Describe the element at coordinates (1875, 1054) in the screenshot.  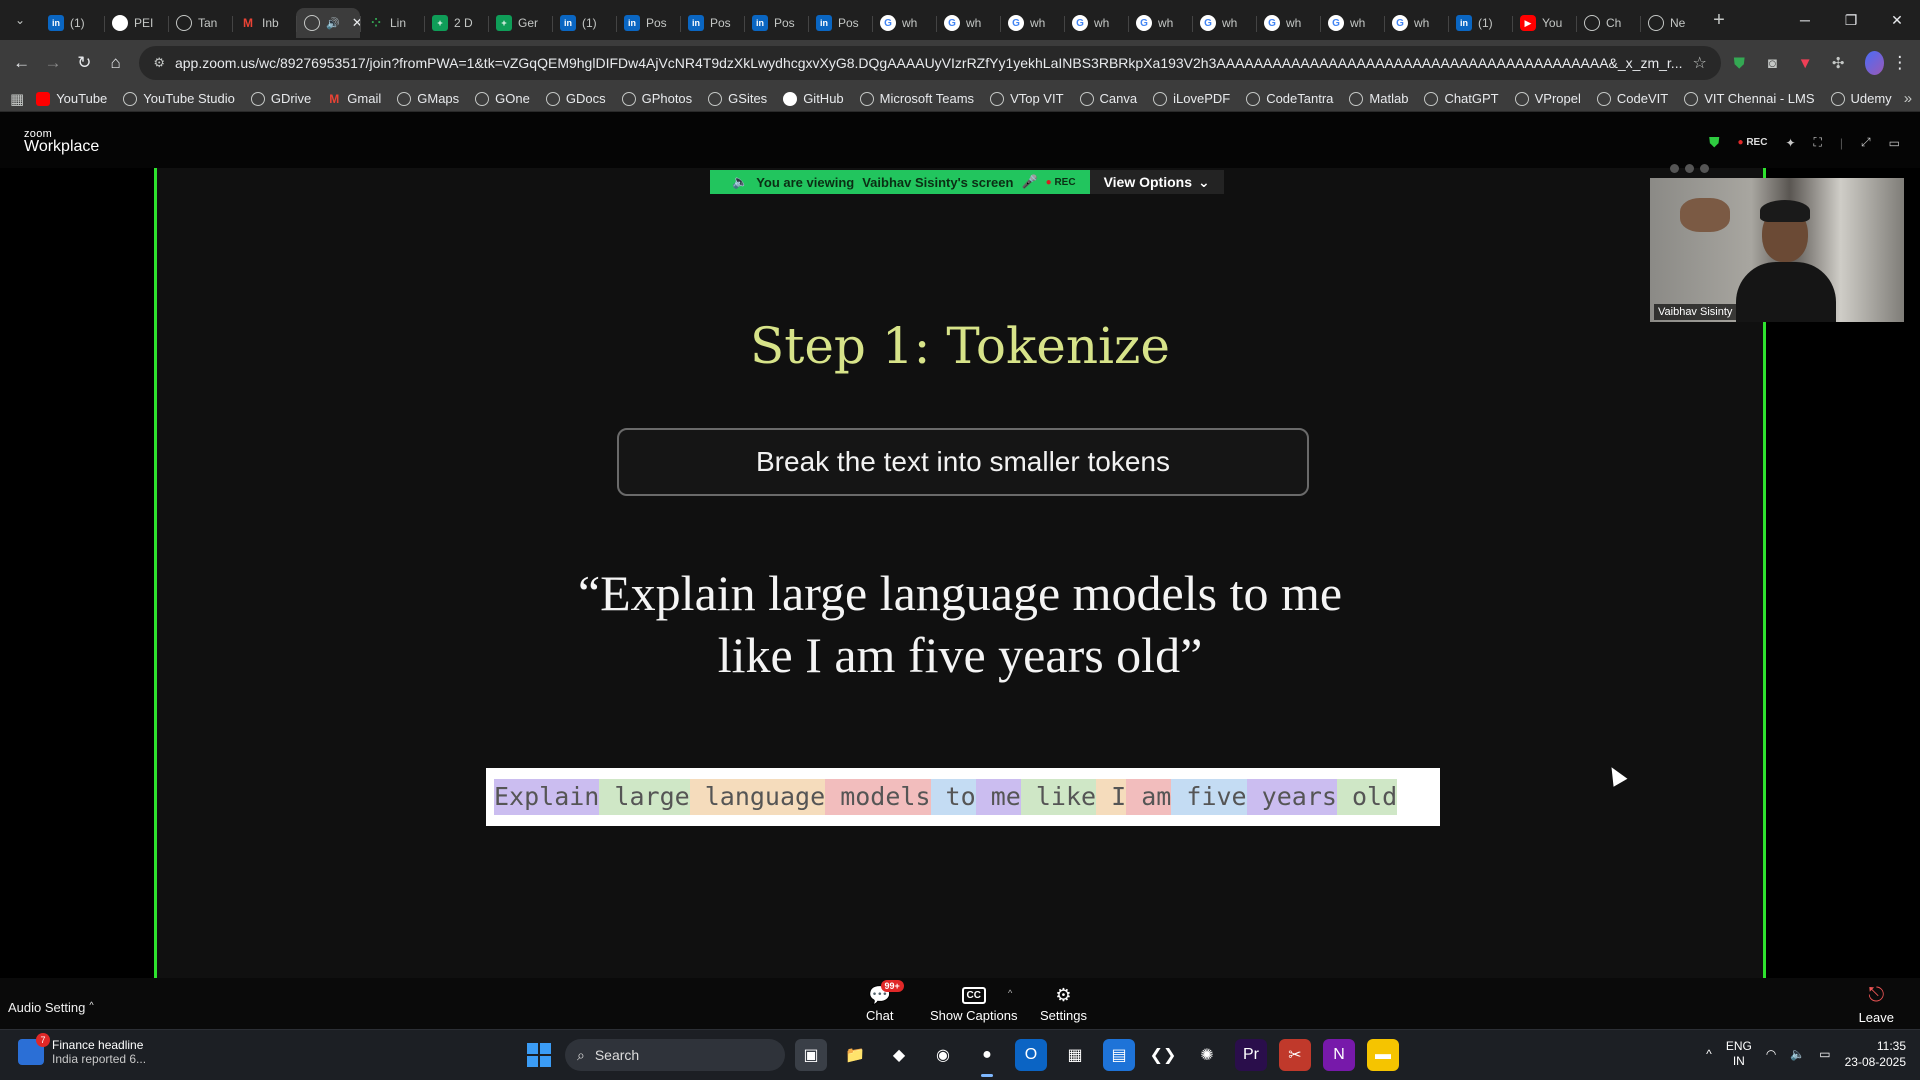
I see `clock: 11:35 23-08-2025` at that location.